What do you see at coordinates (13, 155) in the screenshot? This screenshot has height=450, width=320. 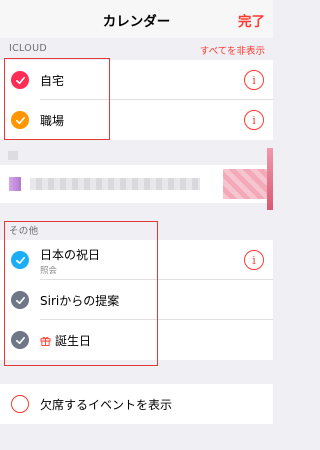 I see `redacted-section-header` at bounding box center [13, 155].